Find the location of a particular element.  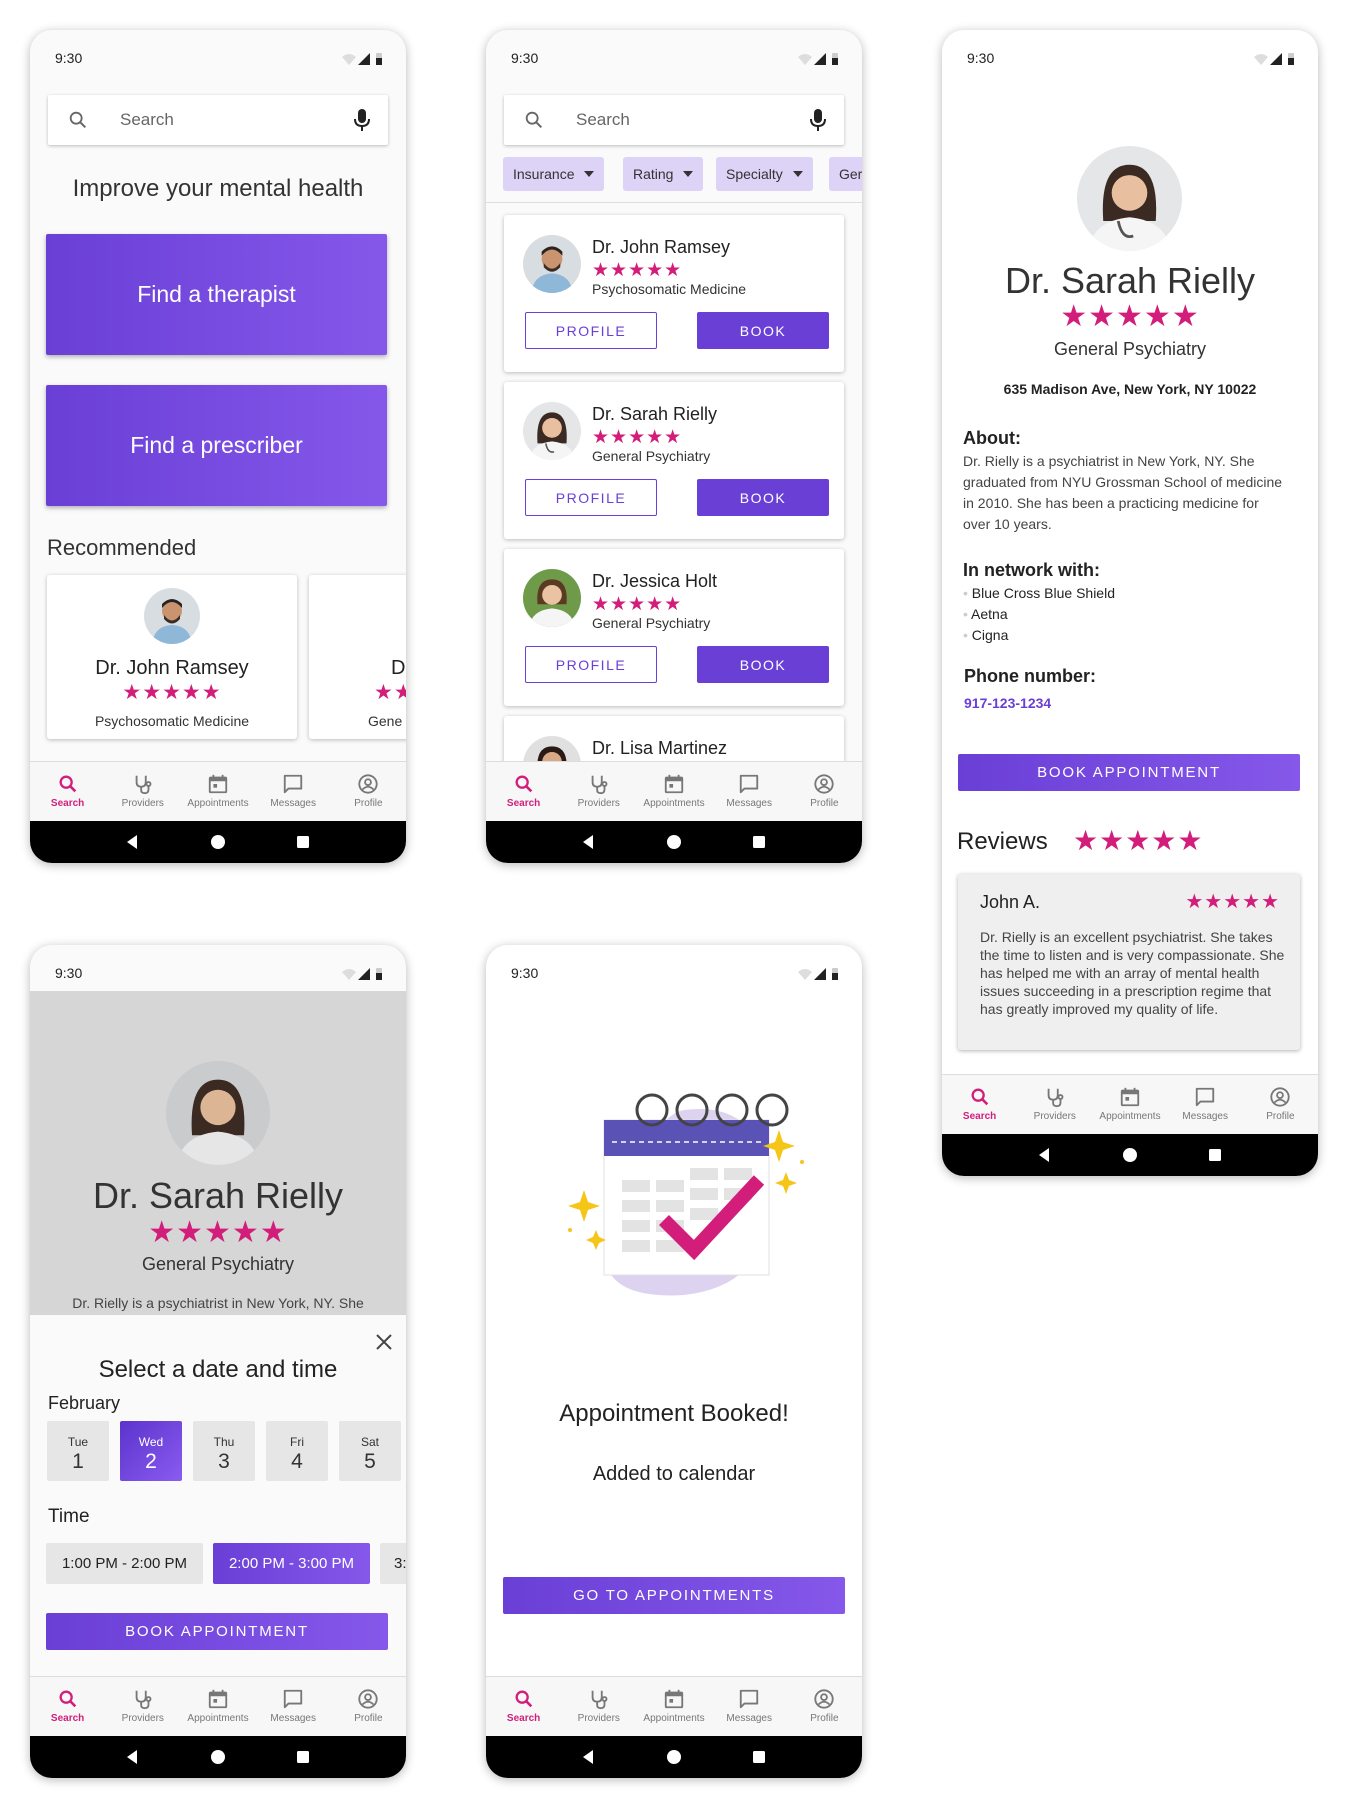

calendar-icon is located at coordinates (218, 1699).